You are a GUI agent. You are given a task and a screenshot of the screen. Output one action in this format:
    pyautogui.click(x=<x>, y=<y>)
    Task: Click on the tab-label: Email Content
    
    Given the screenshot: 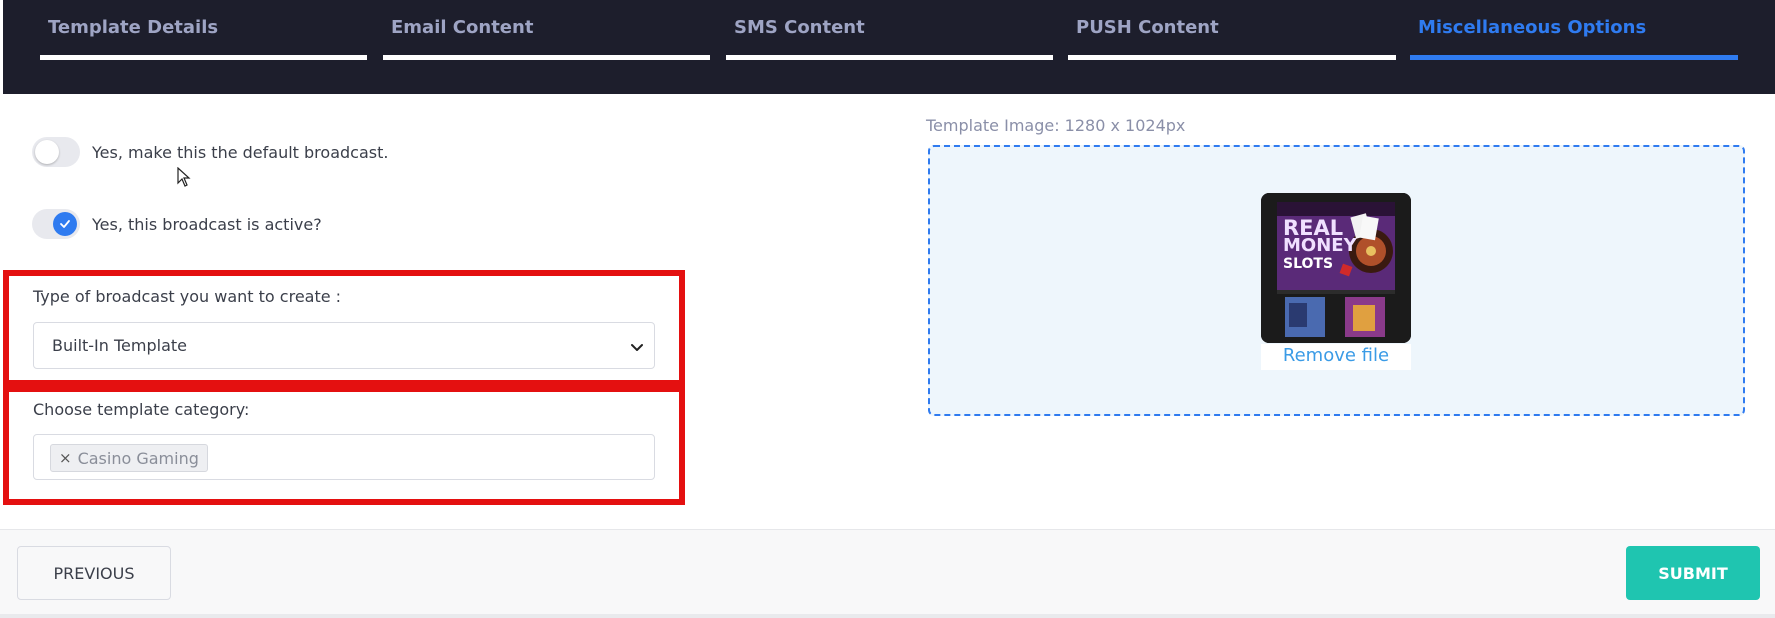 What is the action you would take?
    pyautogui.click(x=462, y=27)
    